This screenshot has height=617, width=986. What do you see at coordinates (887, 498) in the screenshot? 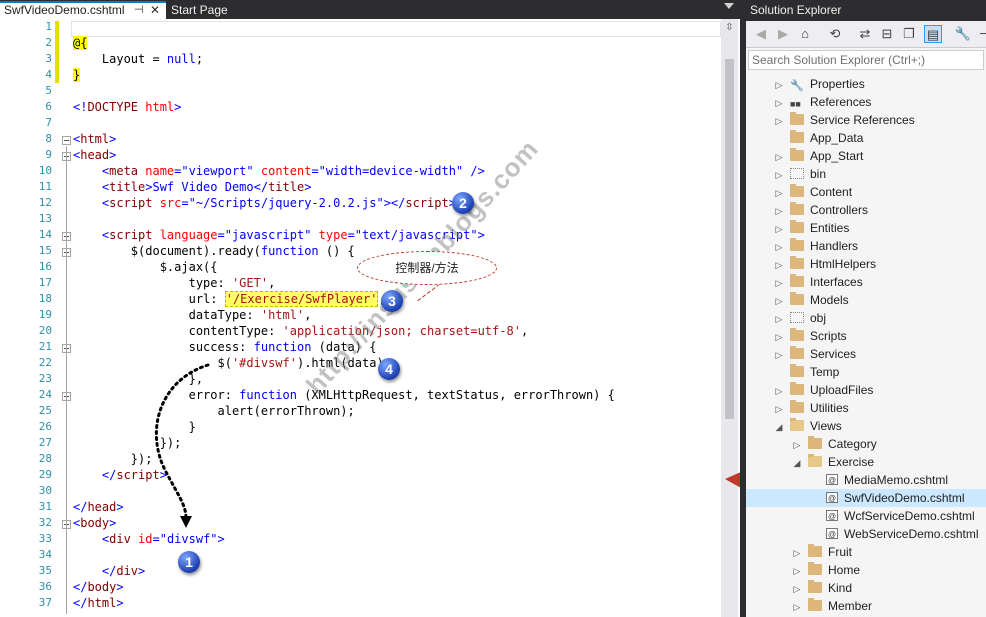
I see `tree-item: SwfVideoDemo.cshtml` at bounding box center [887, 498].